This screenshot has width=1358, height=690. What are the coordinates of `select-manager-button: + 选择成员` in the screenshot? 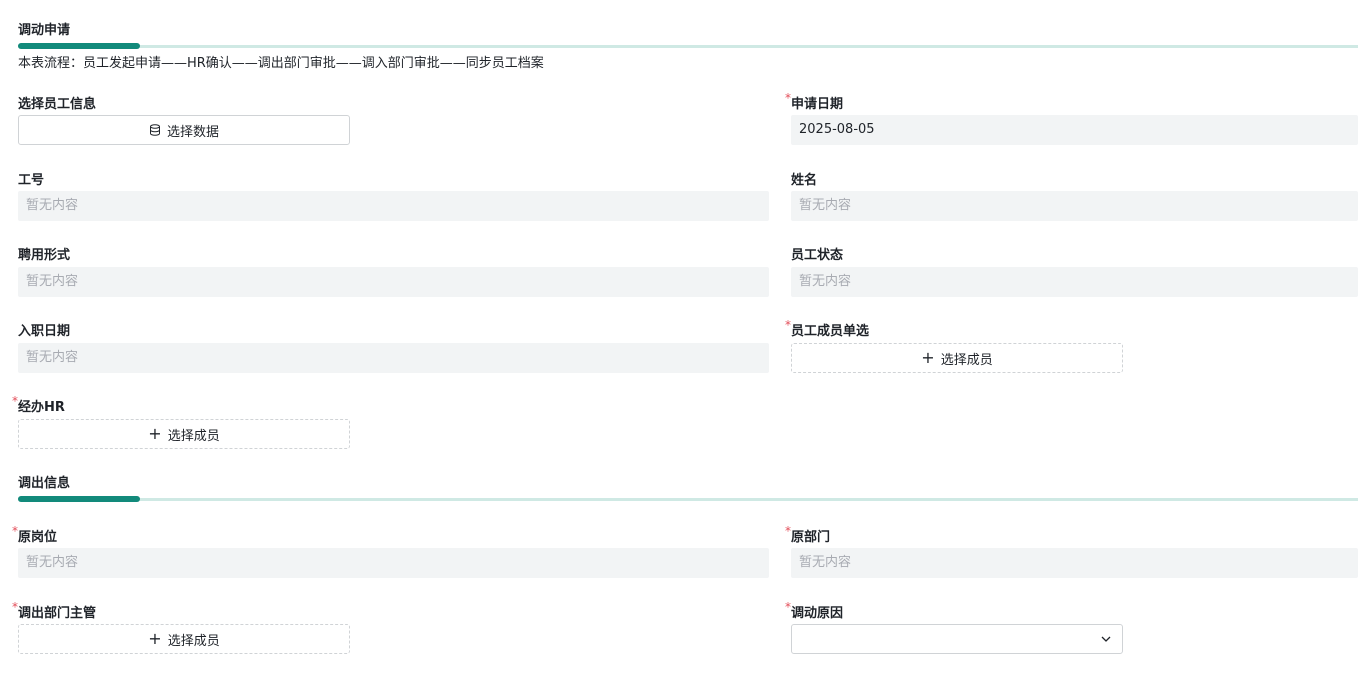 It's located at (184, 639).